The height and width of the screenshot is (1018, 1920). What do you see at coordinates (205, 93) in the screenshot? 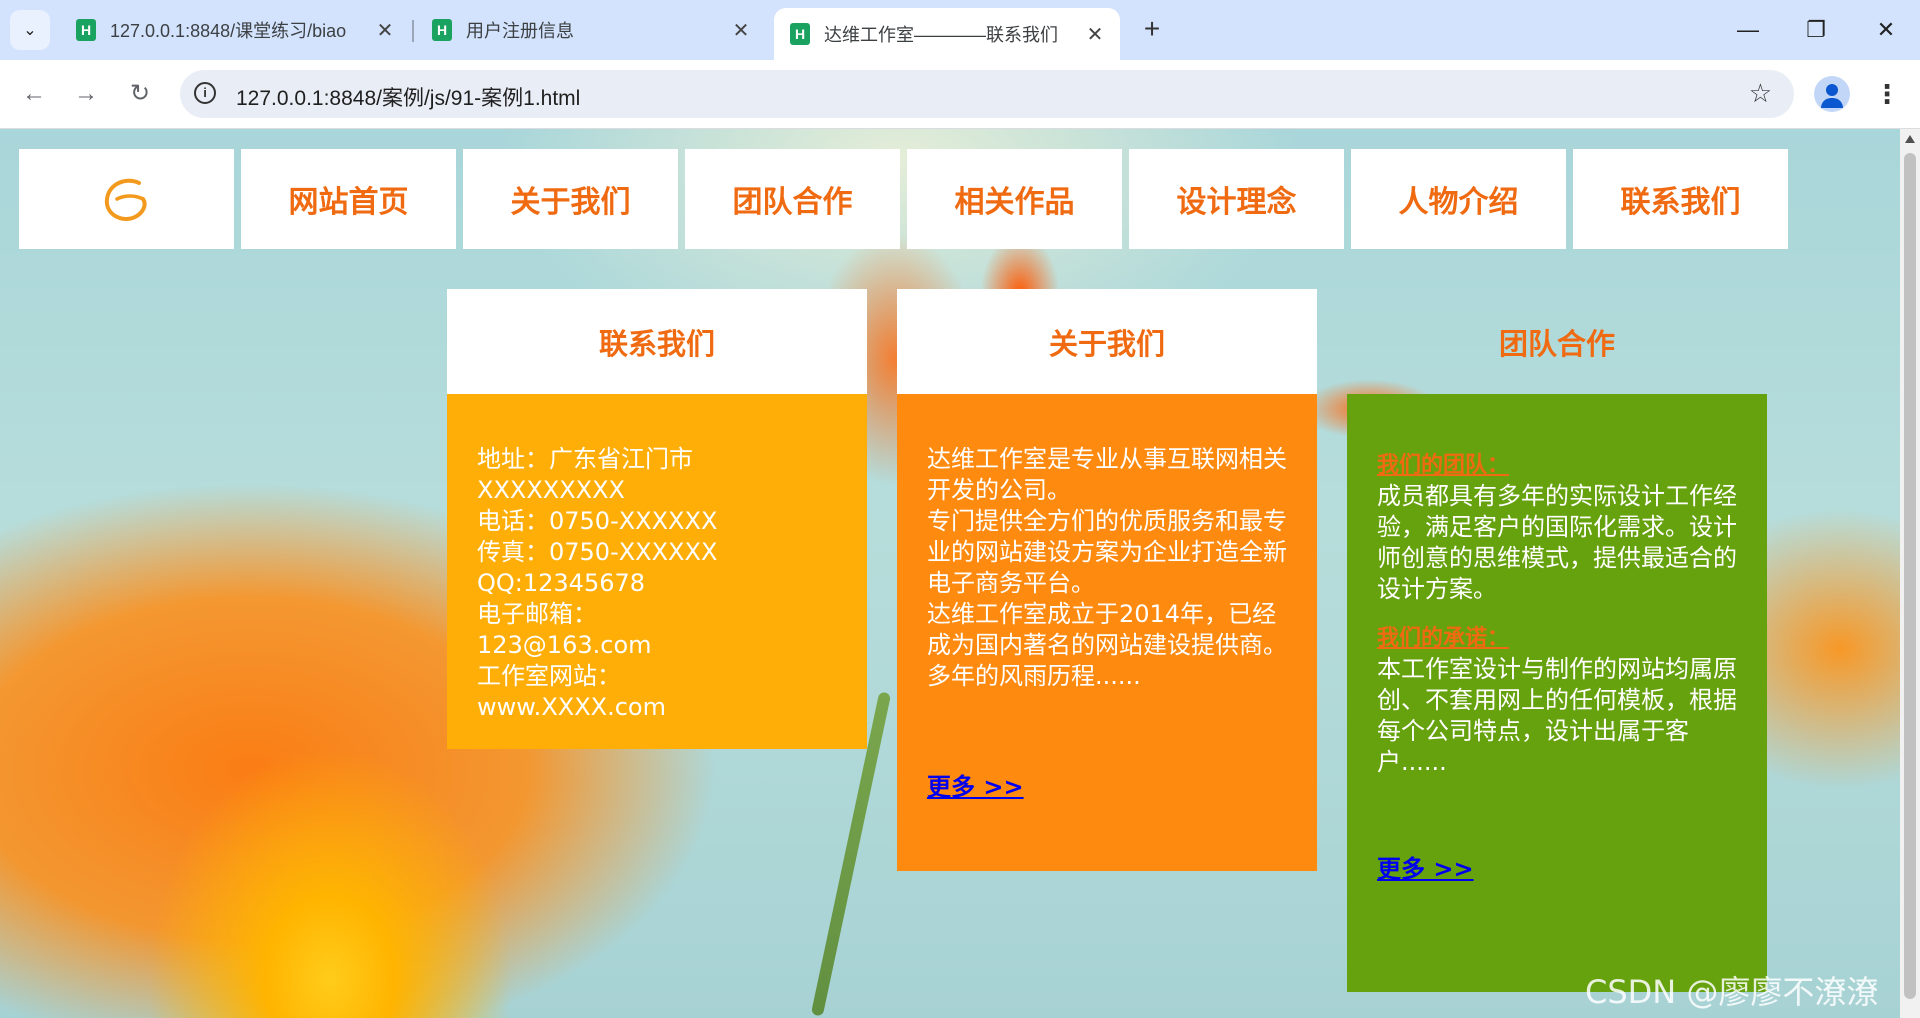
I see `site-info-icon: i` at bounding box center [205, 93].